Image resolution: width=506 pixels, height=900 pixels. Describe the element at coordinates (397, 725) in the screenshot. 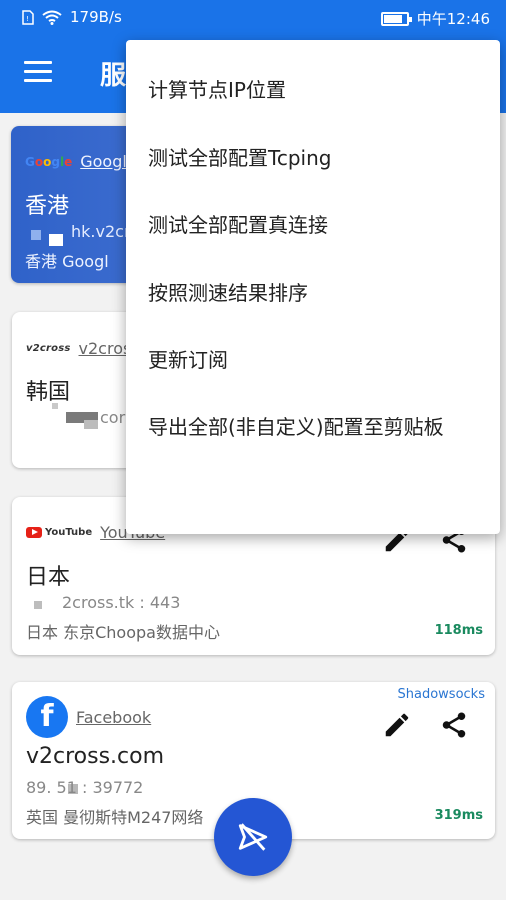

I see `pencil-edit-icon` at that location.